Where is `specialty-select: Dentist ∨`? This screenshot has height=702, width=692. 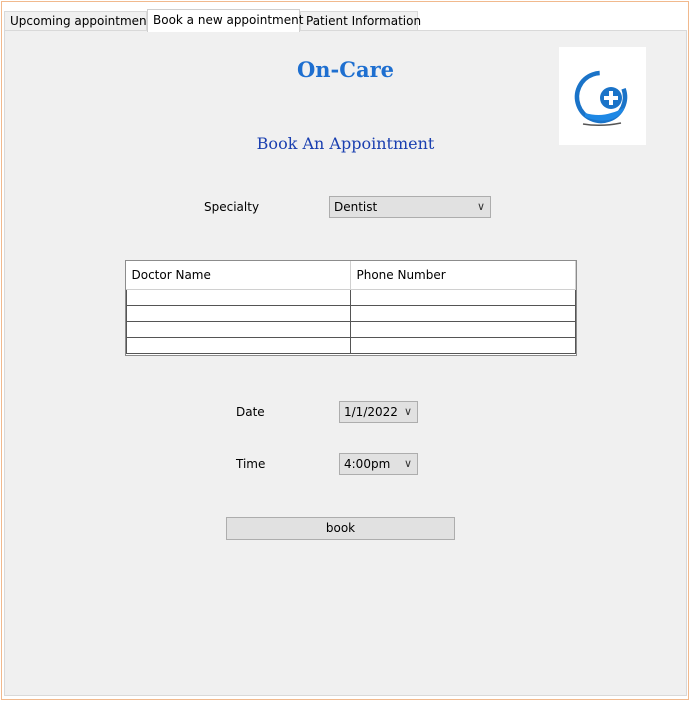 specialty-select: Dentist ∨ is located at coordinates (410, 207).